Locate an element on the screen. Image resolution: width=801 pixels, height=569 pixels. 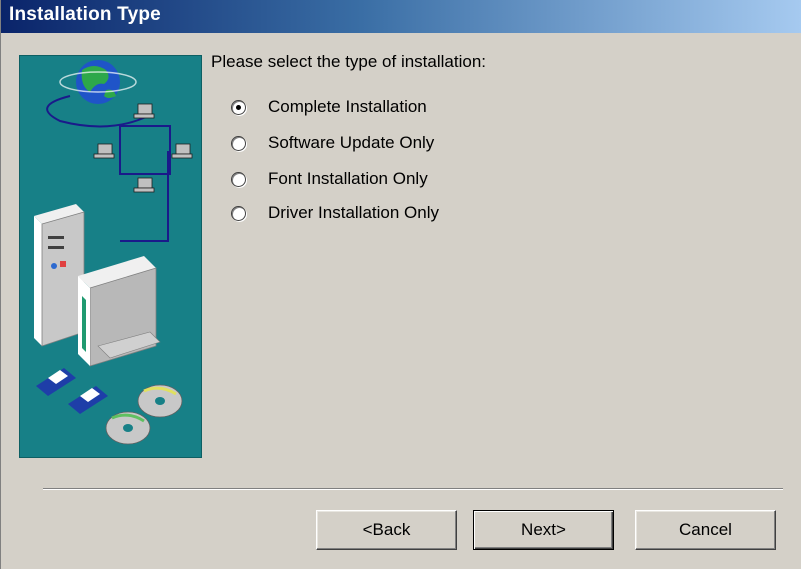
network-computer-icon is located at coordinates (143, 148).